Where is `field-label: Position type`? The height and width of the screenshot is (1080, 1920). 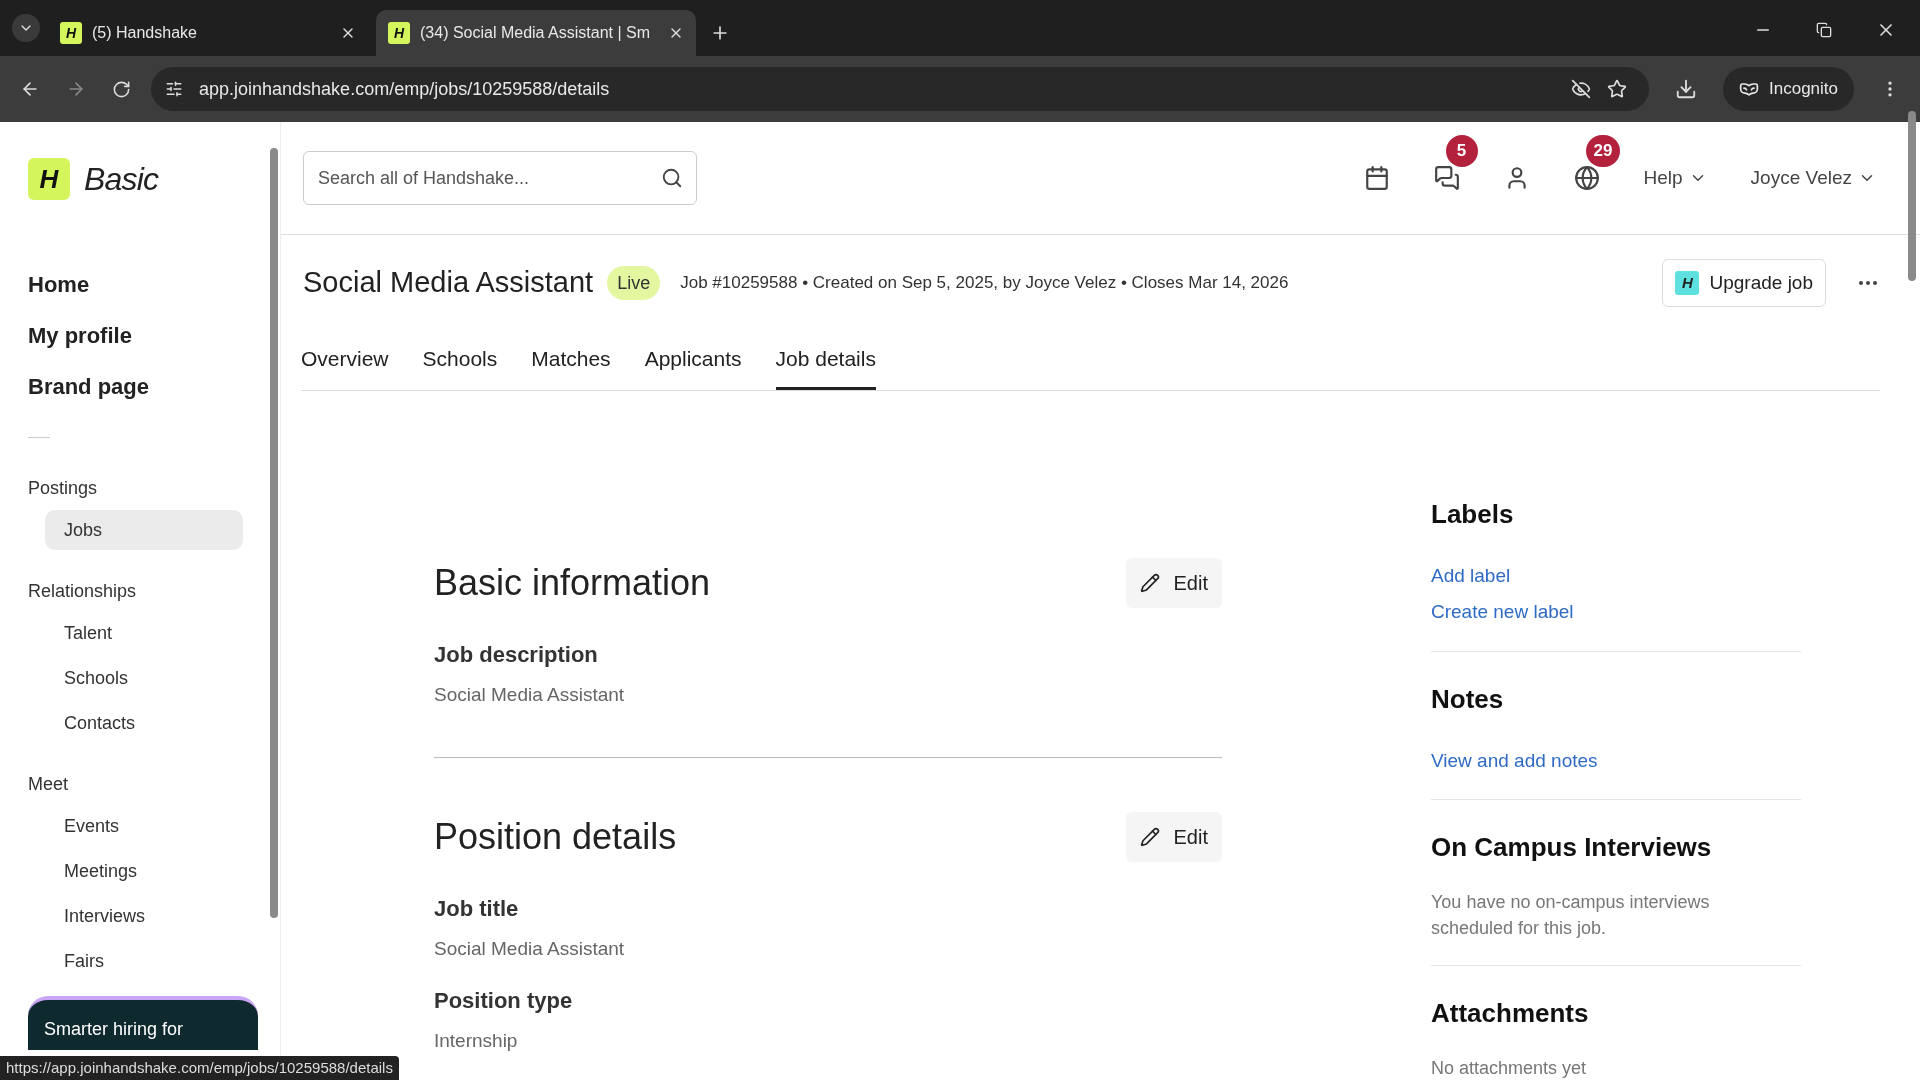
field-label: Position type is located at coordinates (504, 1000).